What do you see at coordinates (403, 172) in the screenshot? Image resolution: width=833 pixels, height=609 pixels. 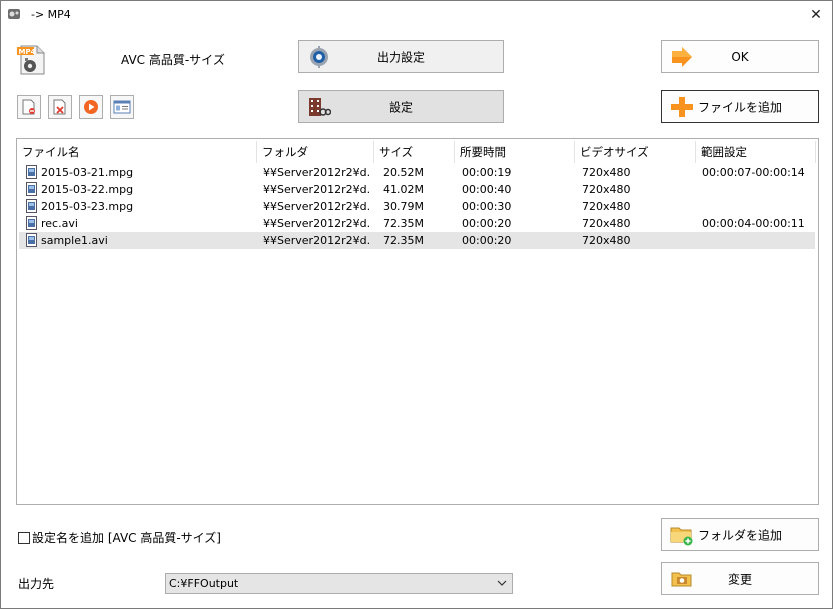 I see `cell-size: 20.52M` at bounding box center [403, 172].